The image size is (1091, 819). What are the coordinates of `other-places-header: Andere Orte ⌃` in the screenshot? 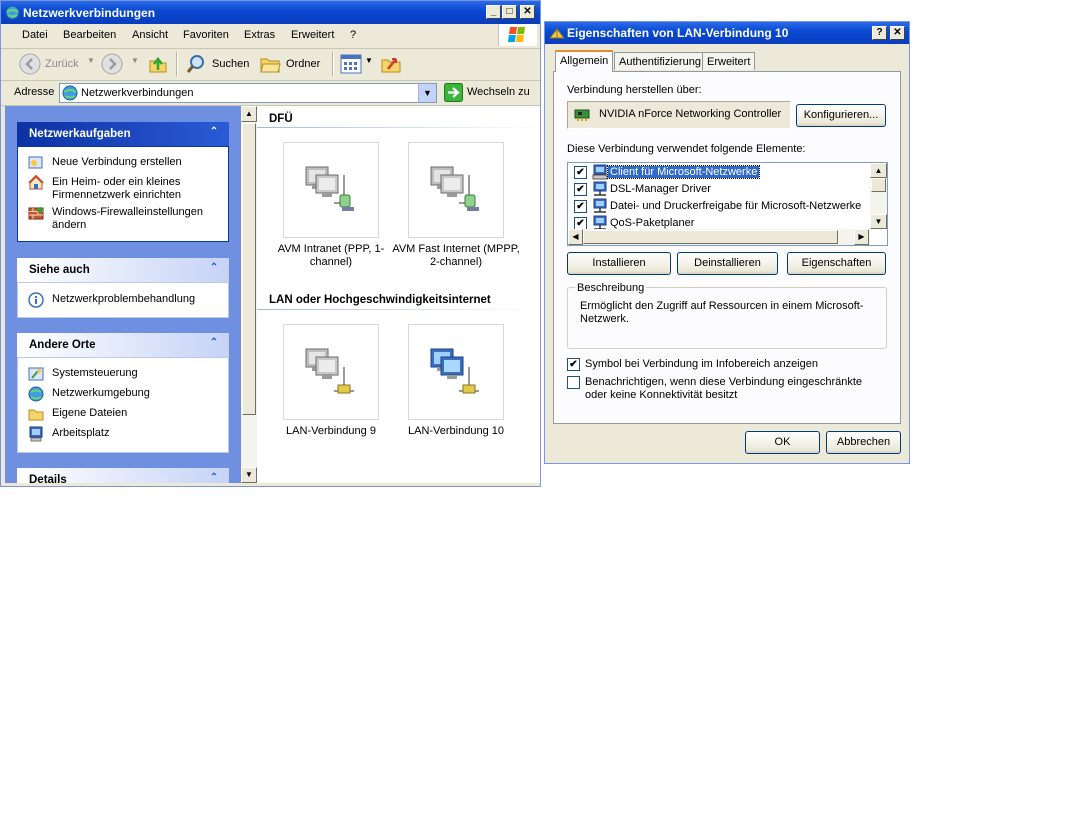 It's located at (123, 345).